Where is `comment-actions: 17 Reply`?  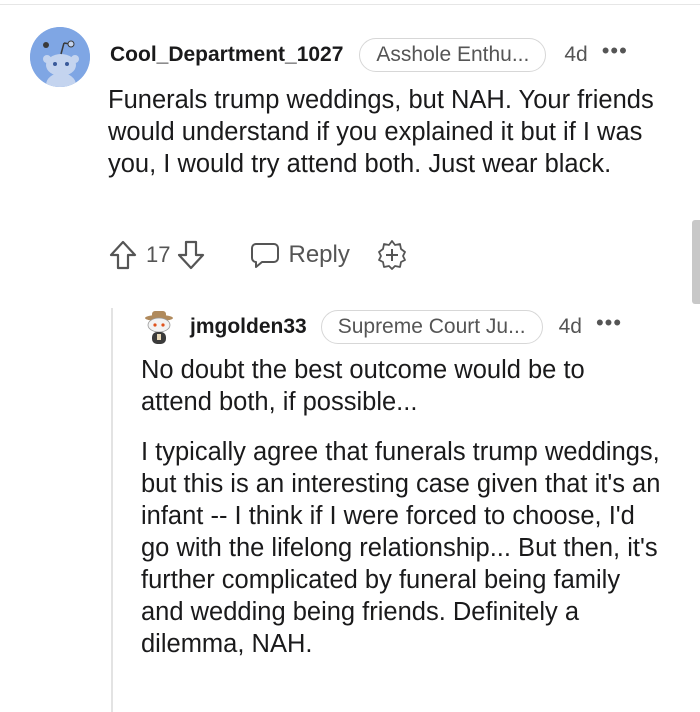
comment-actions: 17 Reply is located at coordinates (258, 255).